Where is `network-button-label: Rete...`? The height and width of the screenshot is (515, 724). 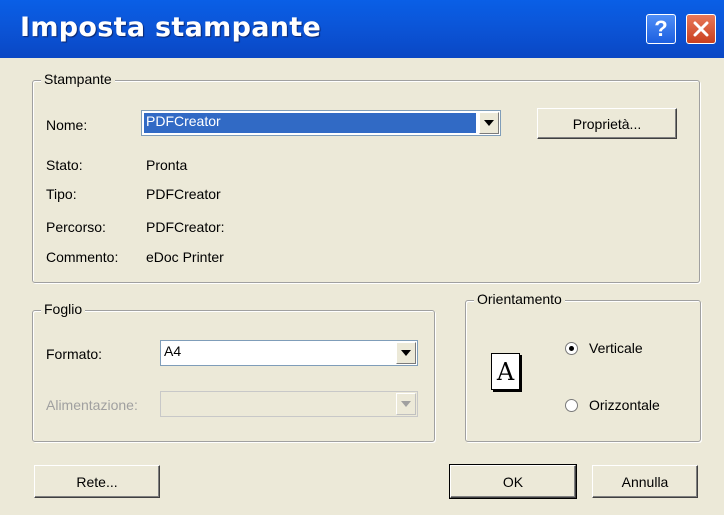
network-button-label: Rete... is located at coordinates (97, 481).